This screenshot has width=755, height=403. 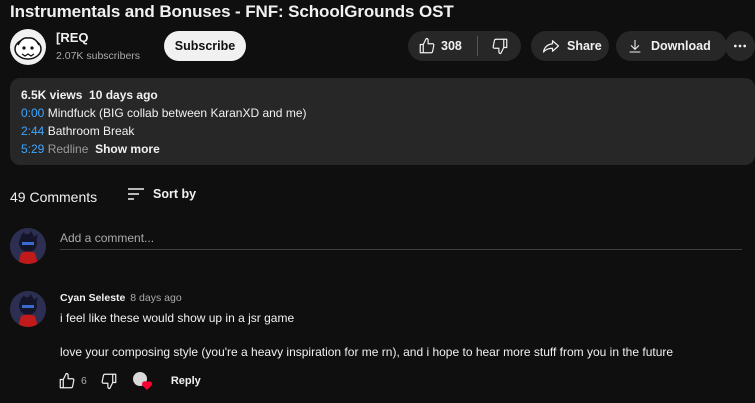 What do you see at coordinates (123, 95) in the screenshot?
I see `upload-date: 10 days ago` at bounding box center [123, 95].